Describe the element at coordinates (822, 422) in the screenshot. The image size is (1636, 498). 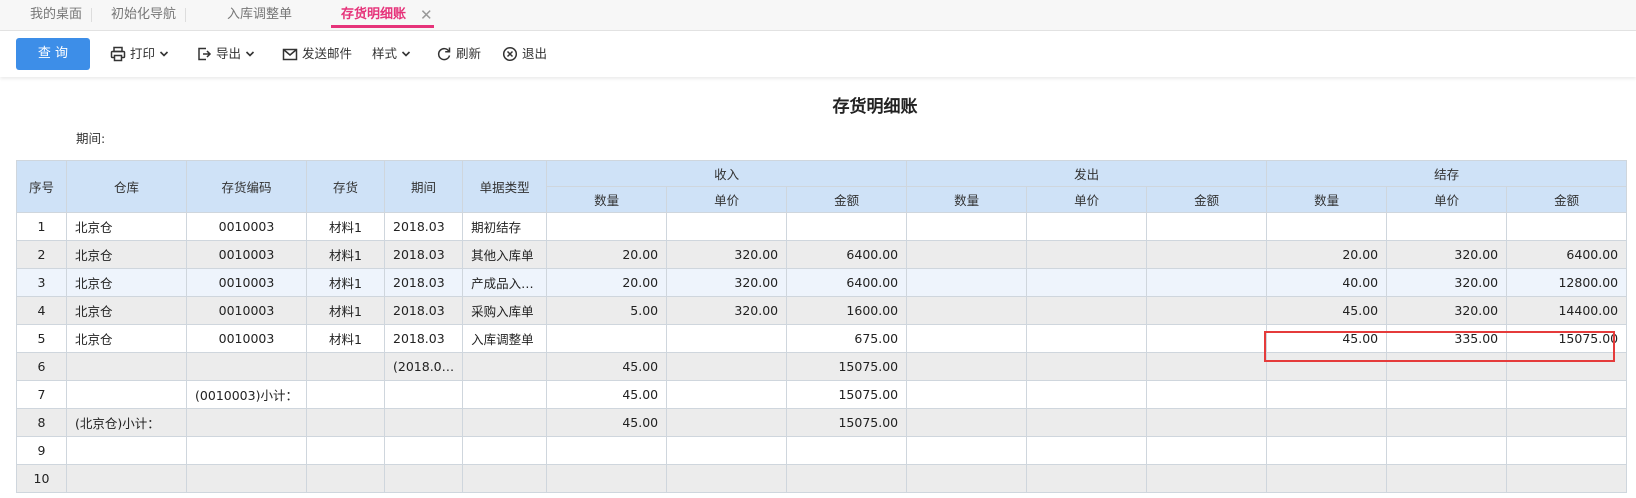
I see `table-row: 8 (北京仓)小计： 45.00 15075.00` at that location.